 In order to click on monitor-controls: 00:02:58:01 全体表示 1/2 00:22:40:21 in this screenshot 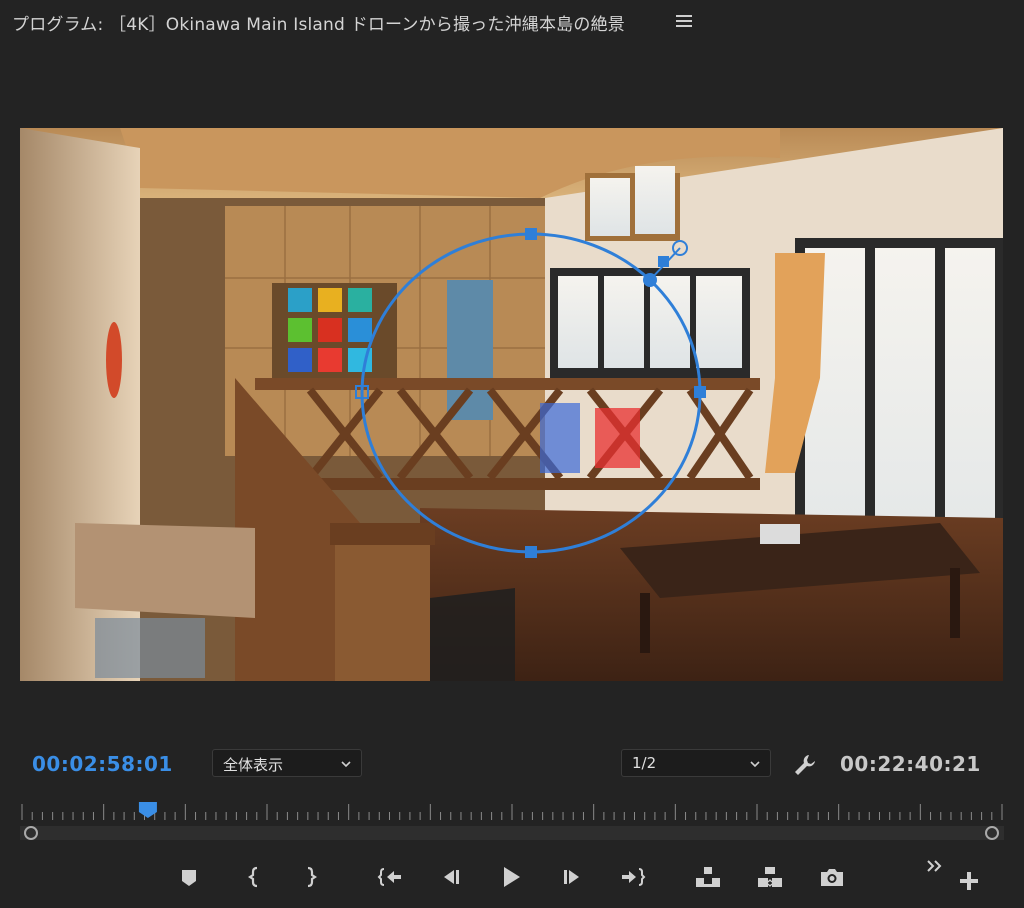, I will do `click(512, 765)`.